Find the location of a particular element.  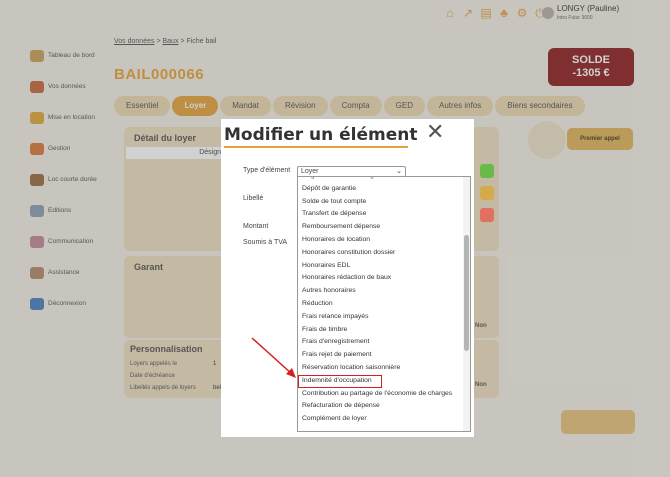

dropdown-option: Frais de timbre is located at coordinates (384, 330).